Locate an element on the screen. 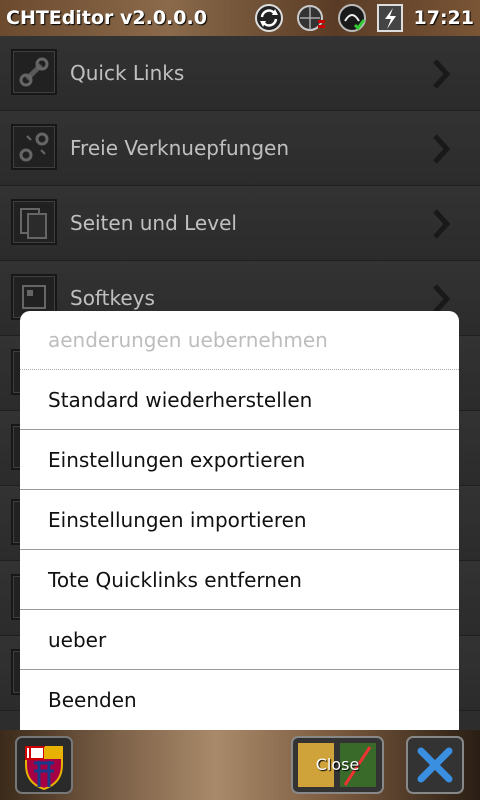 This screenshot has width=480, height=800. fcb-crest-icon is located at coordinates (44, 765).